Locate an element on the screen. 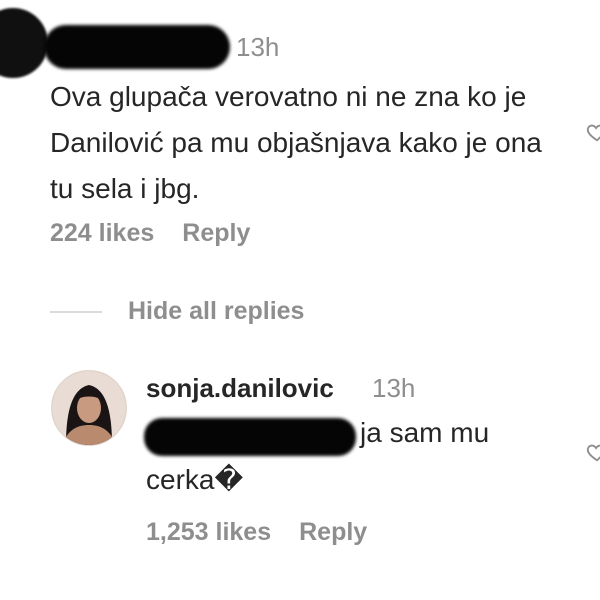  reply-button: Reply is located at coordinates (216, 233).